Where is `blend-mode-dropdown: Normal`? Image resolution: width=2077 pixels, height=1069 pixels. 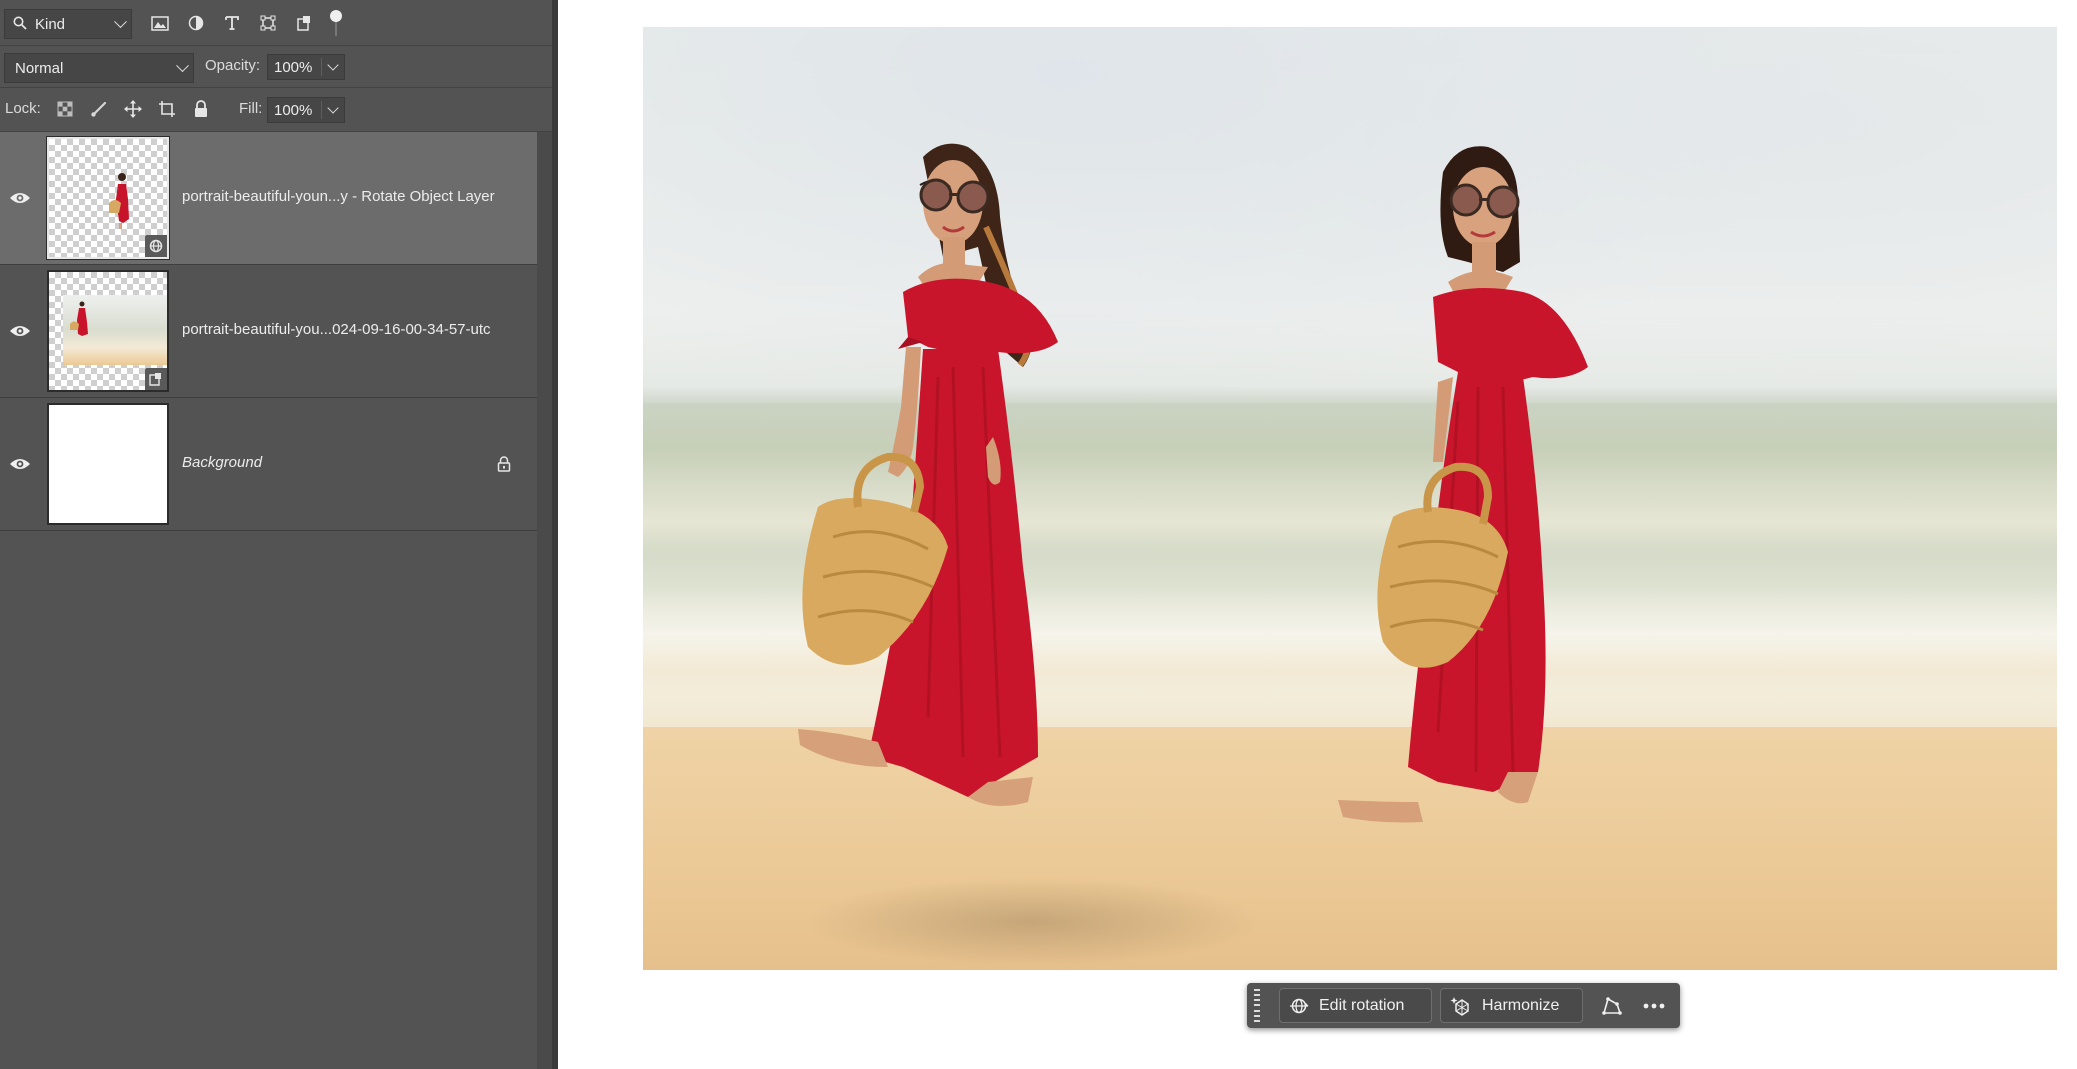
blend-mode-dropdown: Normal is located at coordinates (99, 68).